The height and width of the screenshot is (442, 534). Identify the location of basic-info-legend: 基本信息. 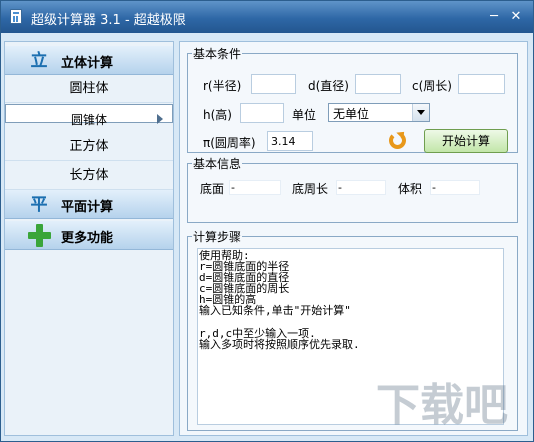
(217, 164).